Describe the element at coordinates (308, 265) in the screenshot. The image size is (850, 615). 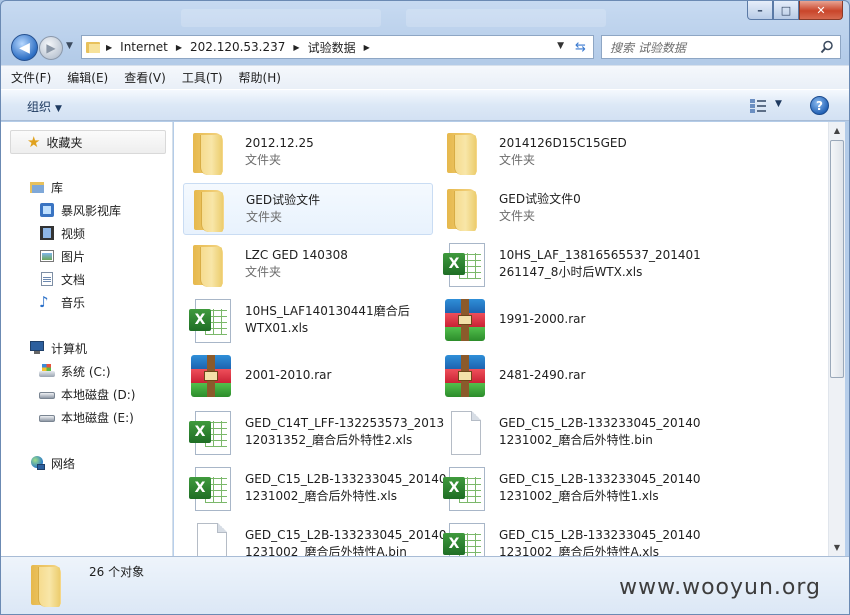
I see `file-item: LZC GED 140308 文件夹` at that location.